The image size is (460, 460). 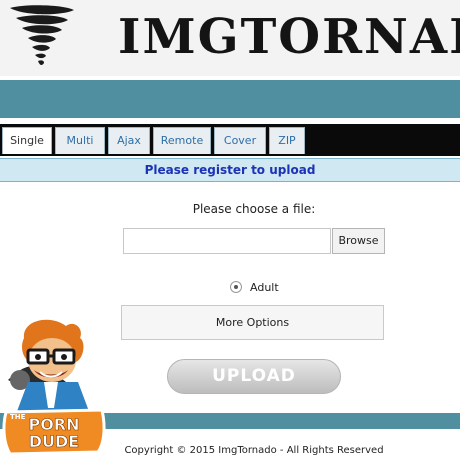 What do you see at coordinates (227, 241) in the screenshot?
I see `file-path-field` at bounding box center [227, 241].